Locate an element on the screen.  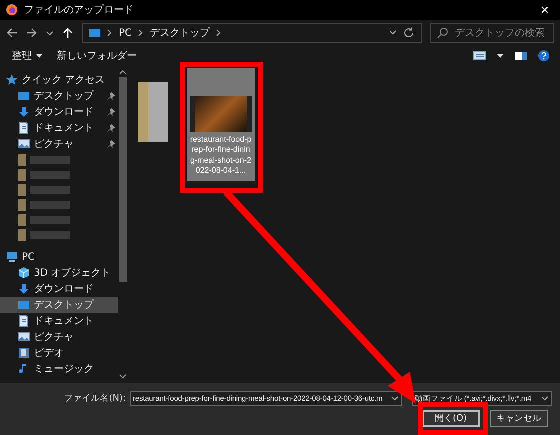
sidebar-item: ビデオ is located at coordinates (59, 353).